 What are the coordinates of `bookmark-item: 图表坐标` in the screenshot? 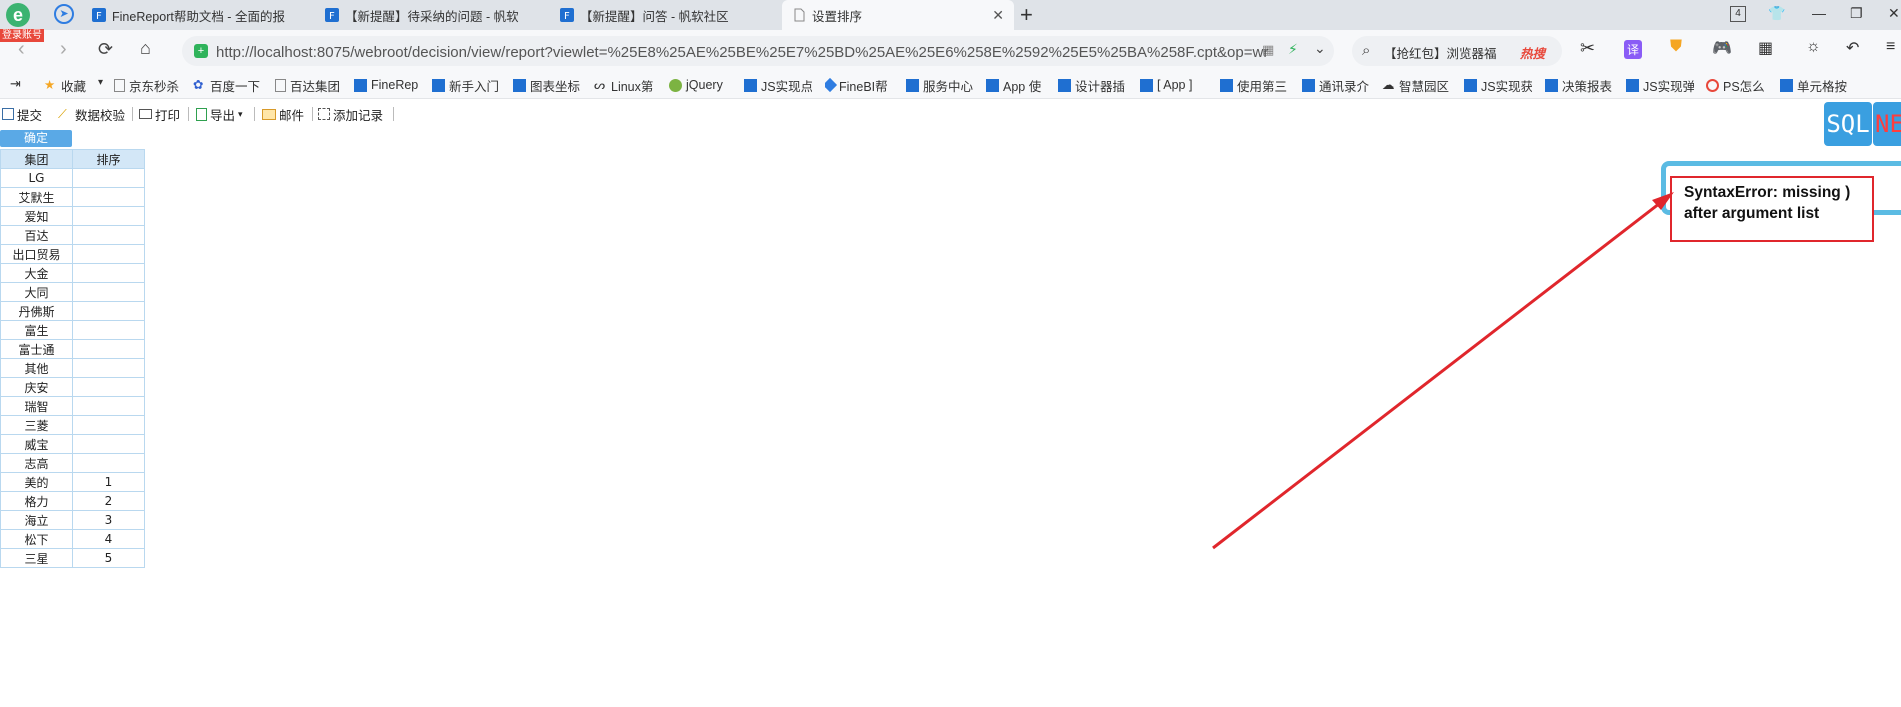 It's located at (547, 85).